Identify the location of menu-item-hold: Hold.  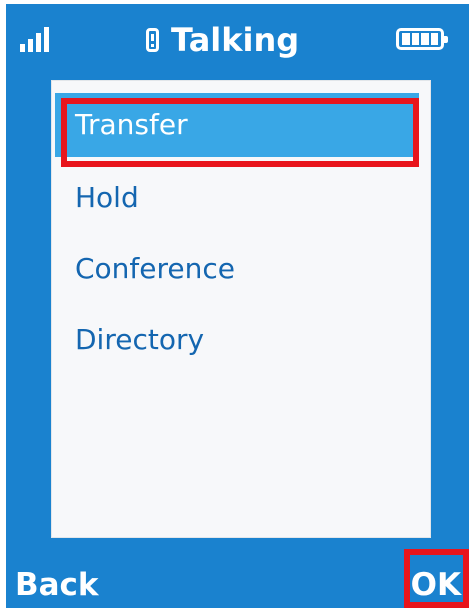
(237, 198).